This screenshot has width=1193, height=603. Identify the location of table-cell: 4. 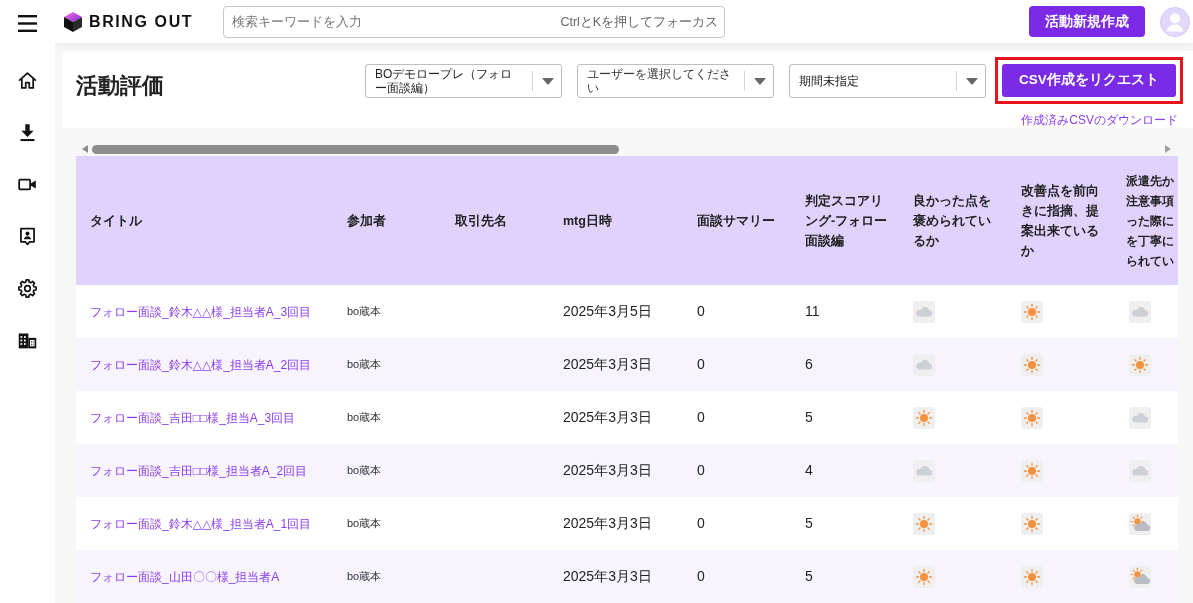
(845, 470).